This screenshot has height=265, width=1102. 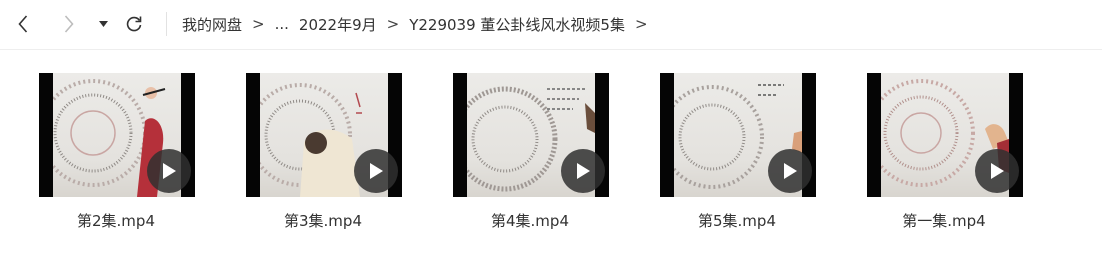 I want to click on refresh-button, so click(x=134, y=24).